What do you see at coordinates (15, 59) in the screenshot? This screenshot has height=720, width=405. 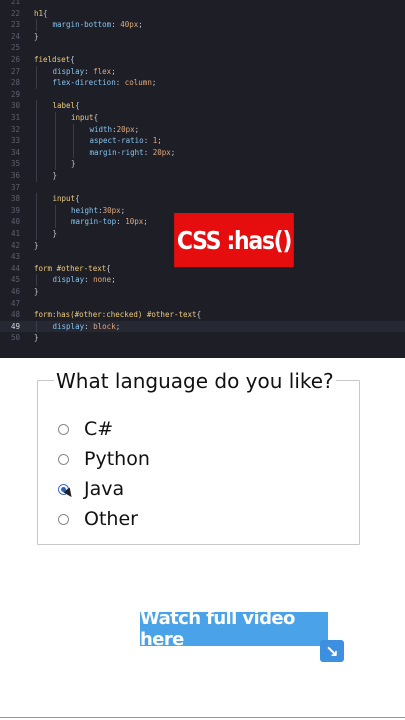 I see `line-number: 26` at bounding box center [15, 59].